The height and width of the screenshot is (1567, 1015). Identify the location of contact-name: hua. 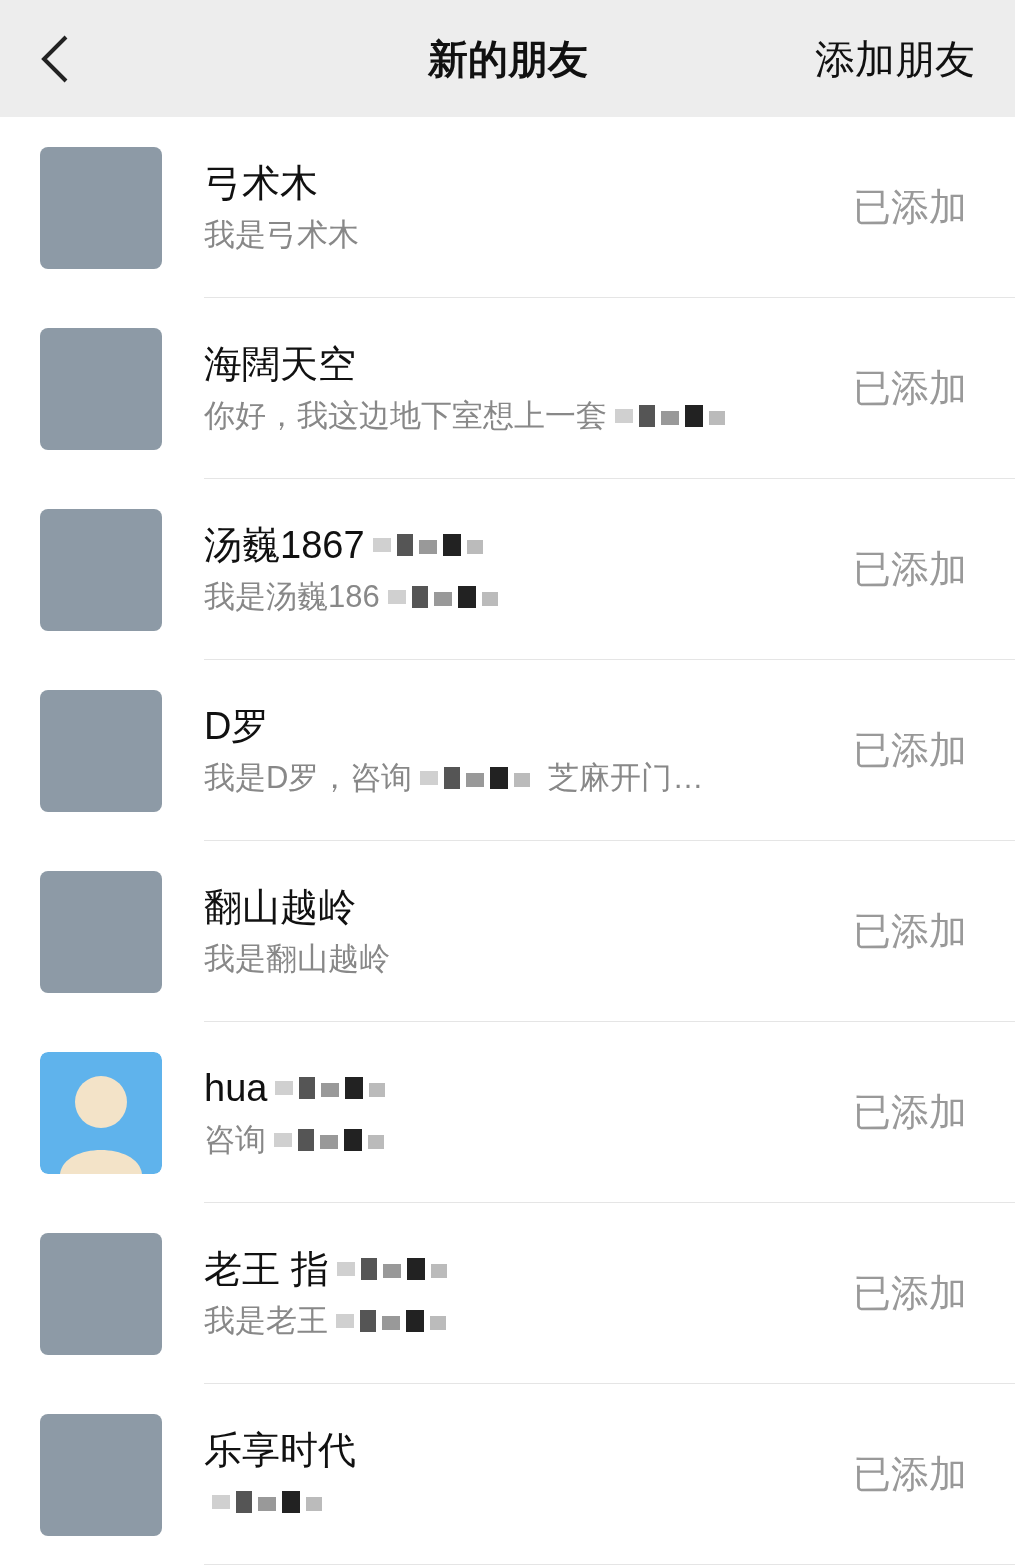
(236, 1088).